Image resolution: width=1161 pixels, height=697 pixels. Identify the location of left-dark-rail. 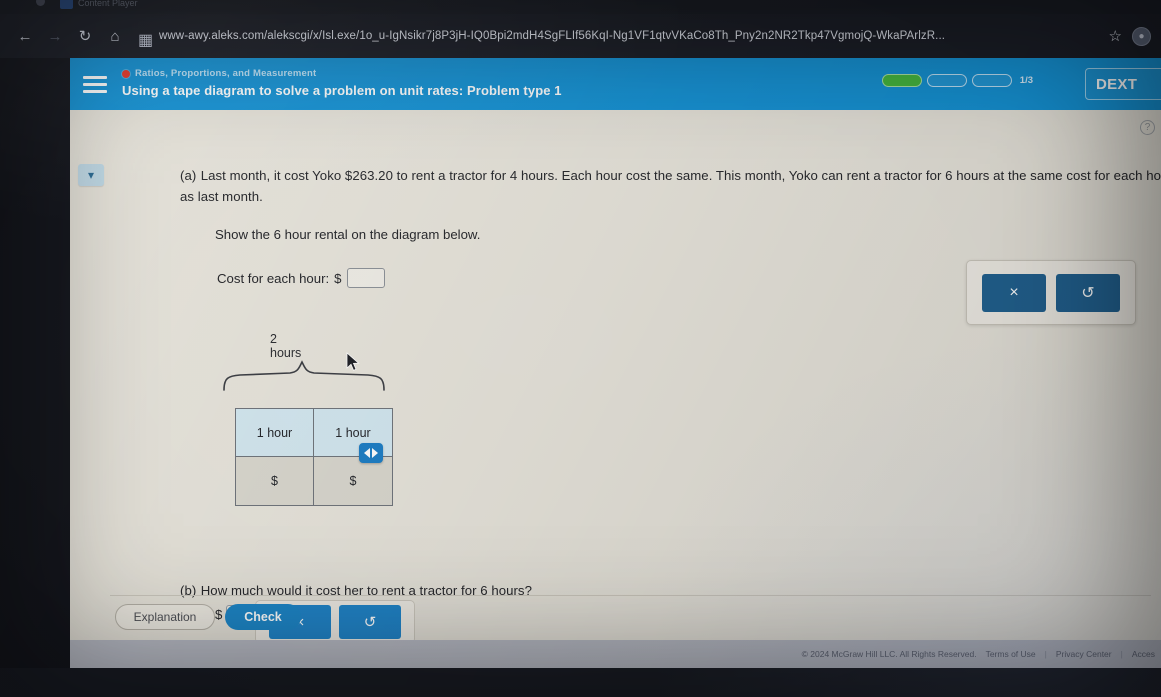
(35, 363).